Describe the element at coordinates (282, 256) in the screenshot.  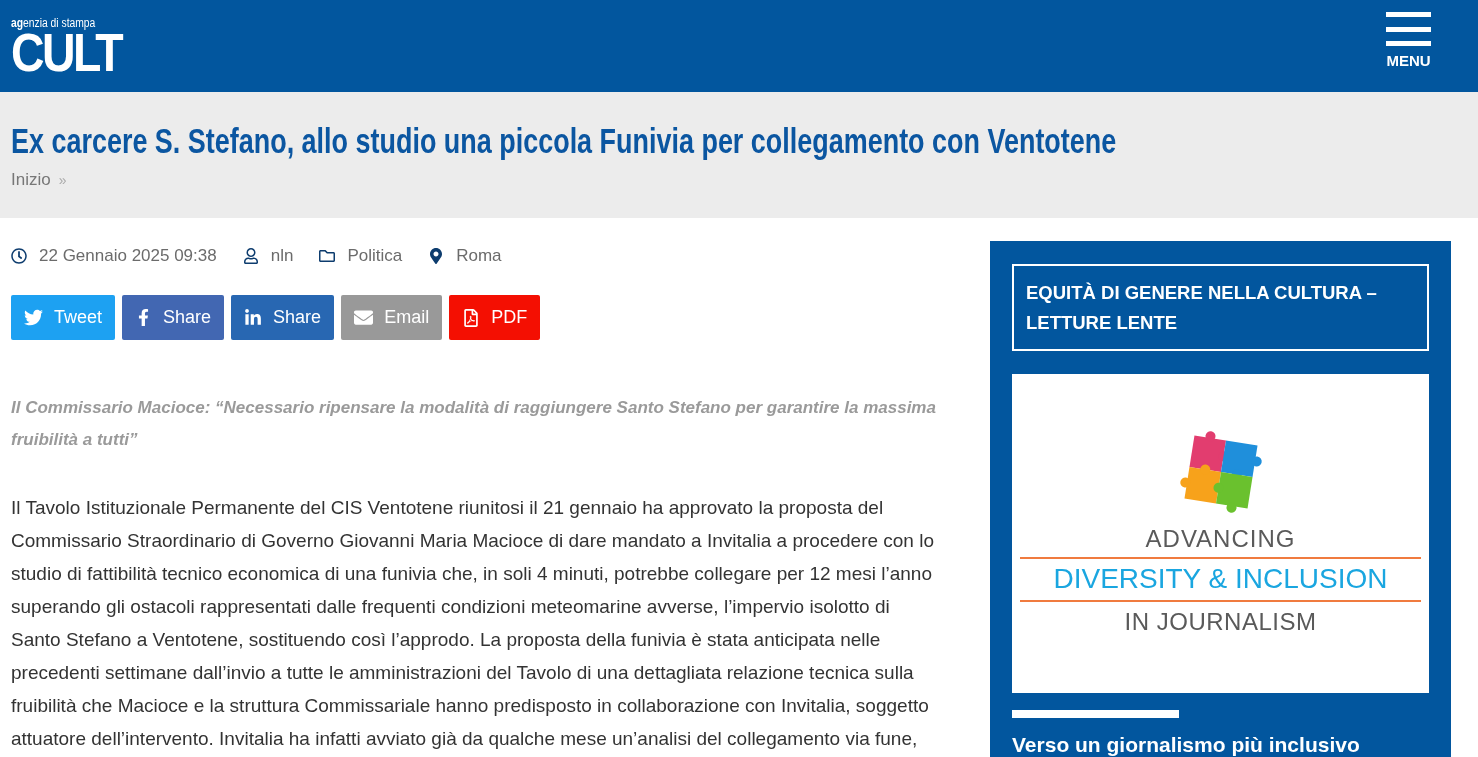
I see `author-link: nln` at that location.